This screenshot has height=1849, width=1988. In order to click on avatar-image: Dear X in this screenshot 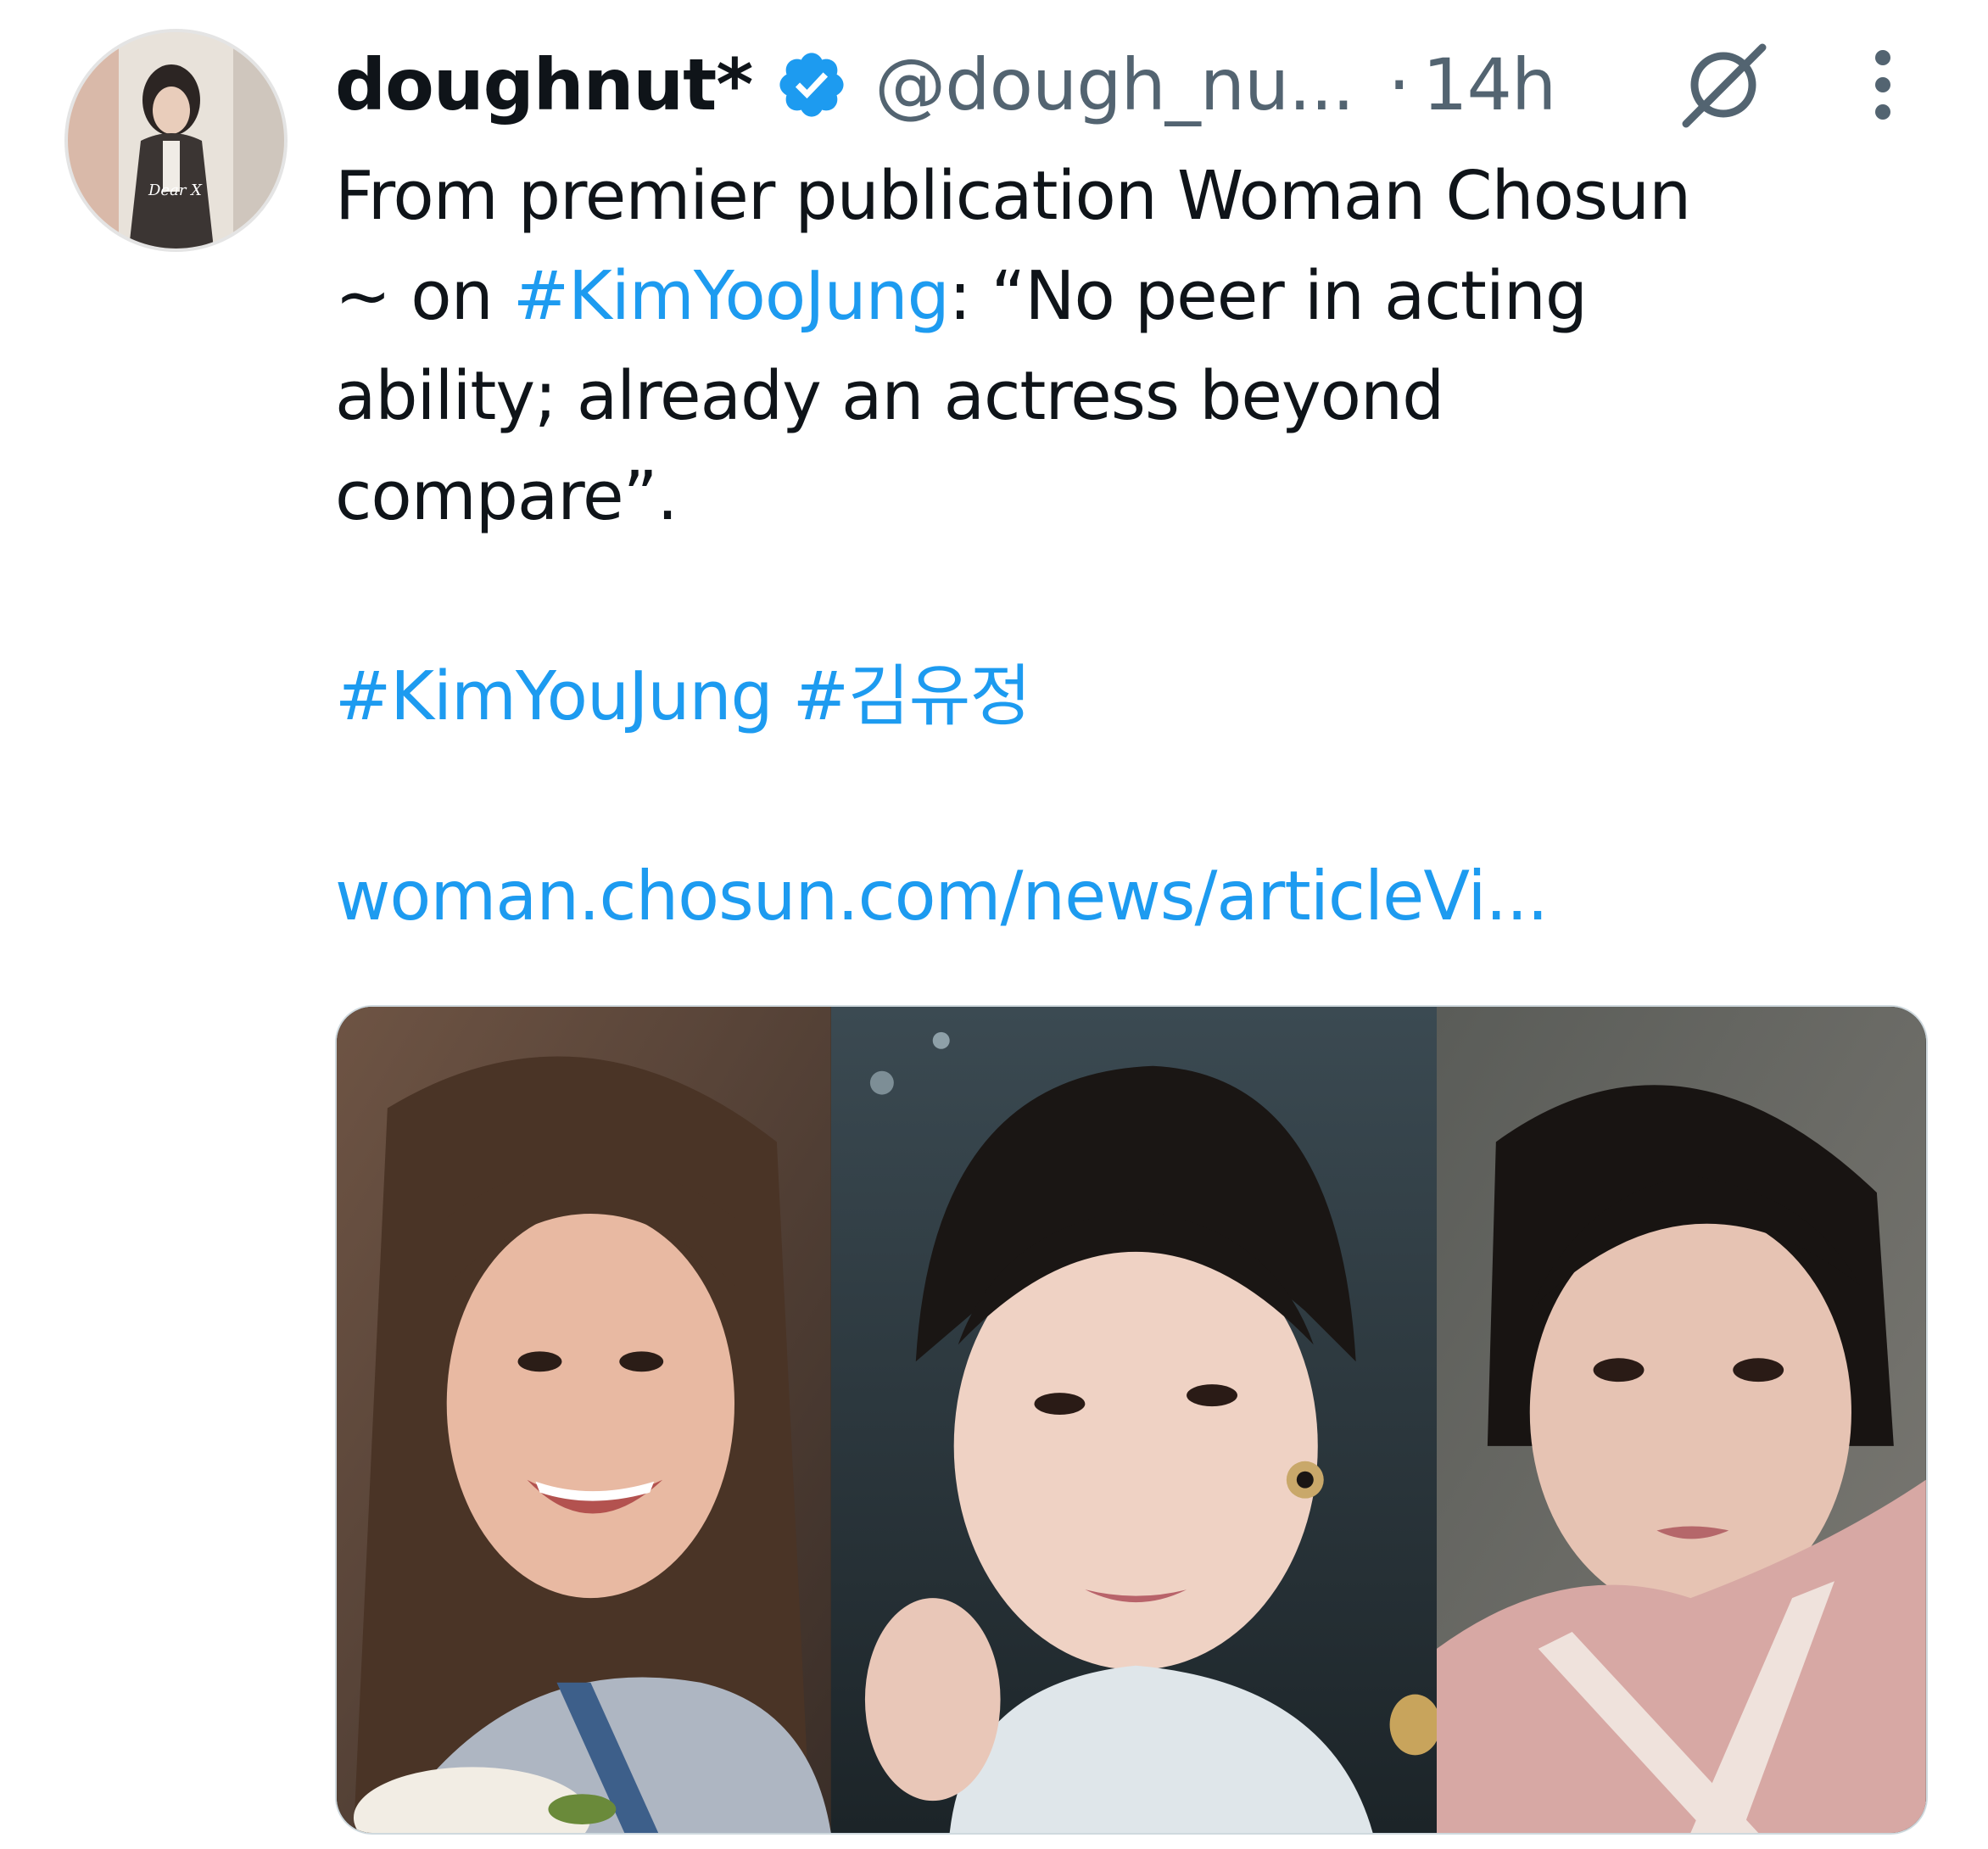, I will do `click(176, 140)`.